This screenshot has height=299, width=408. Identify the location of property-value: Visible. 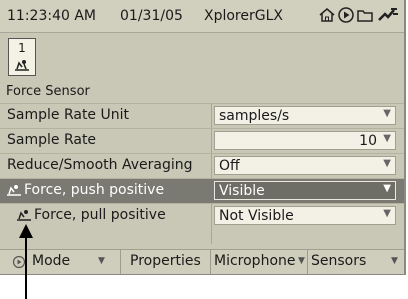
(242, 191).